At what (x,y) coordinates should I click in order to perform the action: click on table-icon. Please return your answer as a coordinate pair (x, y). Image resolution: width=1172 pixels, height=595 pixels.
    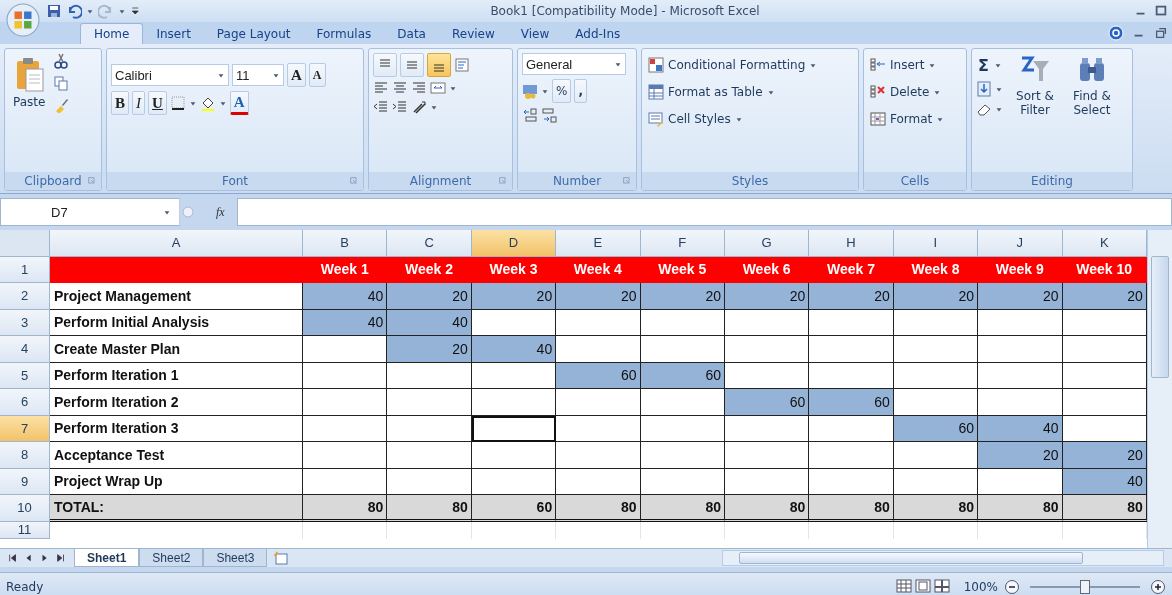
    Looking at the image, I should click on (656, 92).